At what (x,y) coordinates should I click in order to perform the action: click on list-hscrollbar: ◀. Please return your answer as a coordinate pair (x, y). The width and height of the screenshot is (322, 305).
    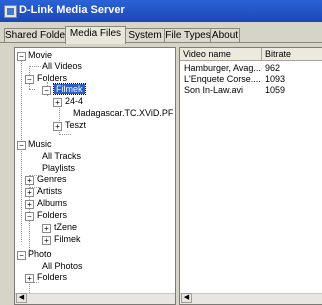
    Looking at the image, I should click on (251, 298).